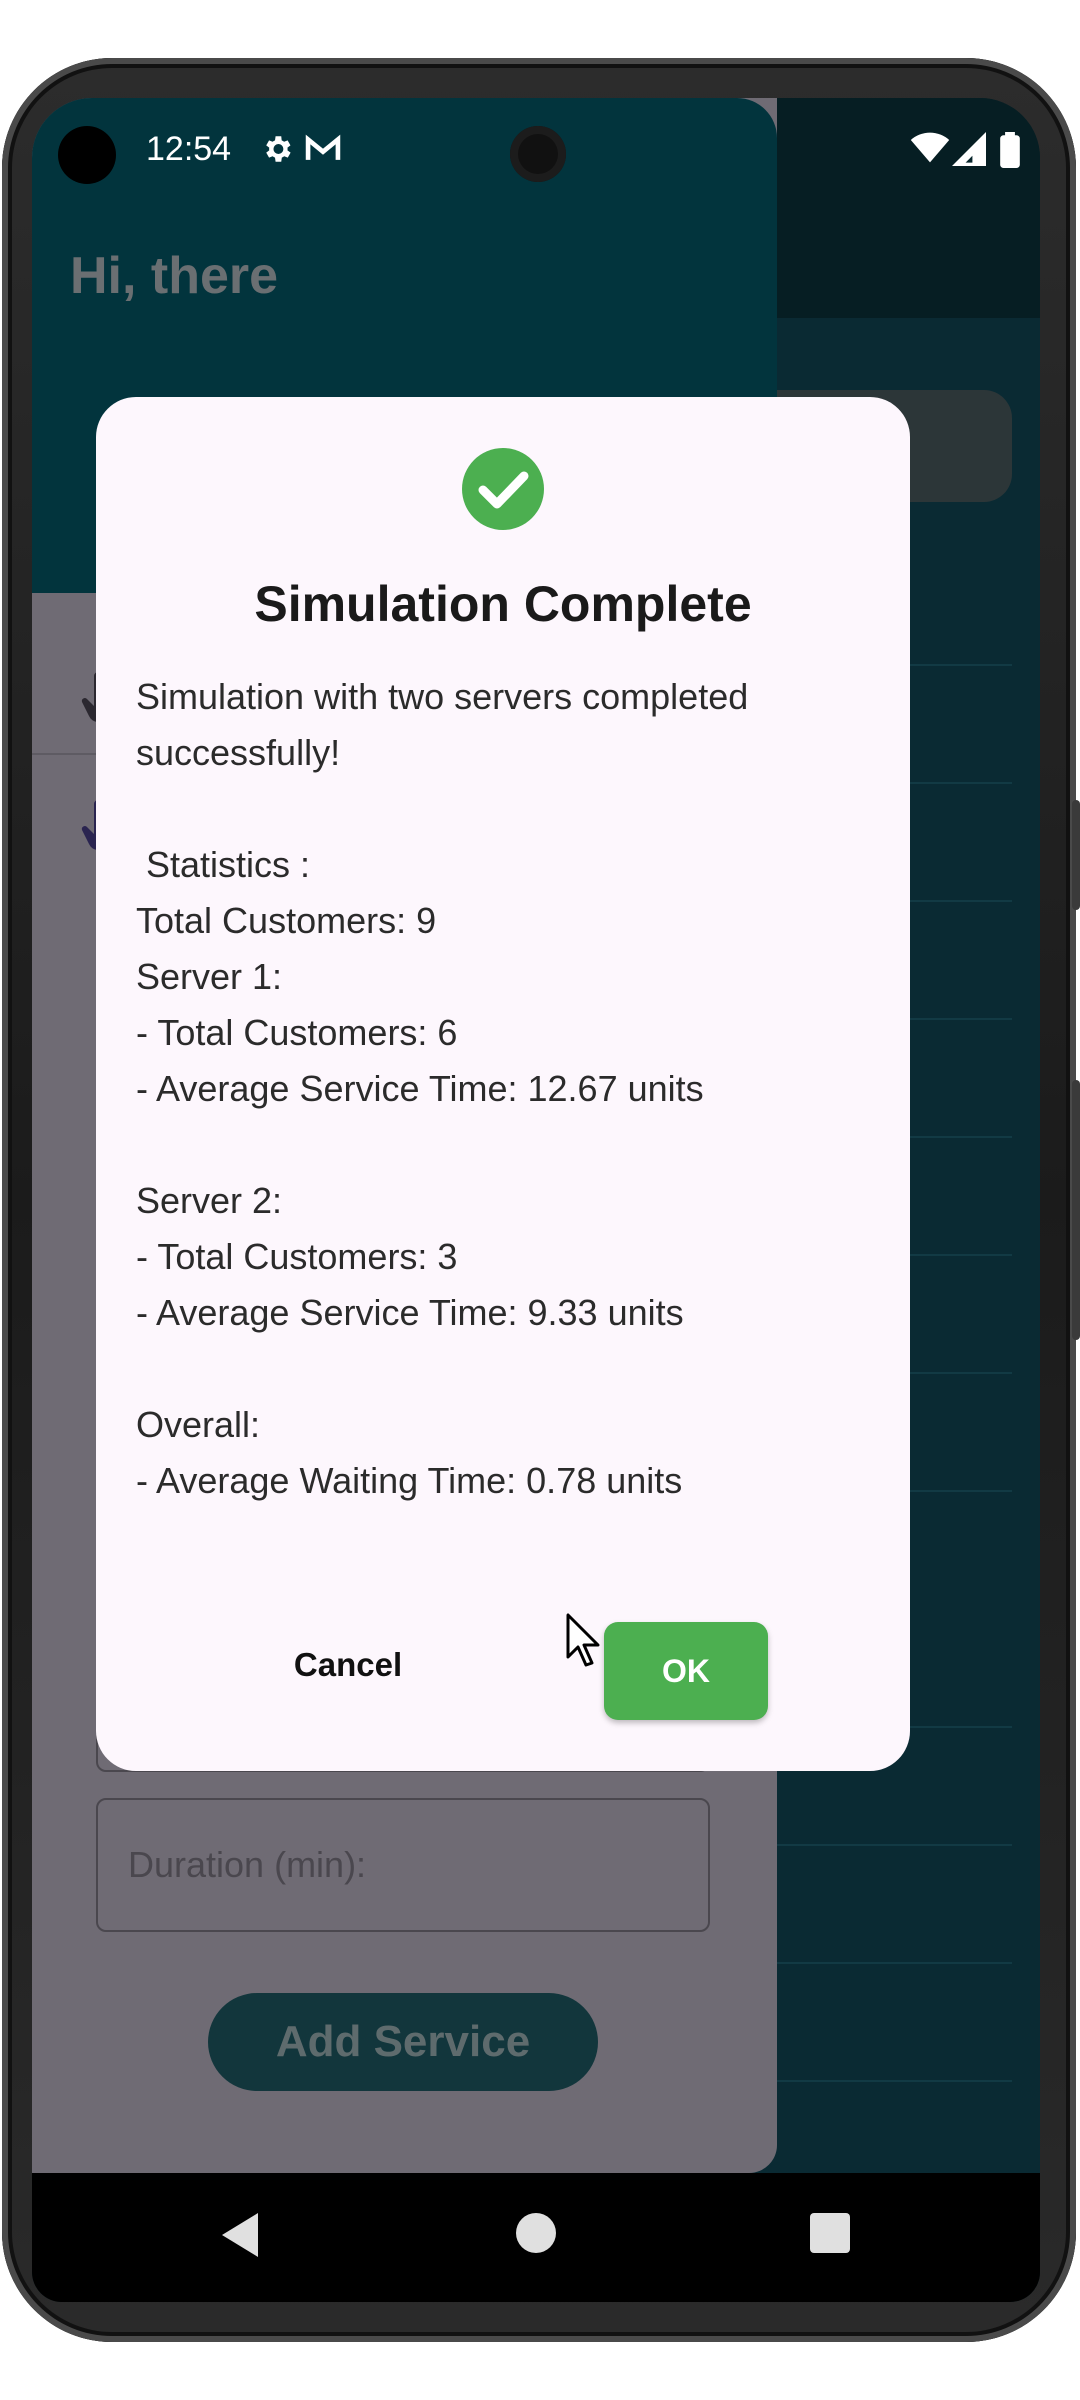 Image resolution: width=1080 pixels, height=2400 pixels. What do you see at coordinates (403, 2042) in the screenshot?
I see `add-service-button: Add Service` at bounding box center [403, 2042].